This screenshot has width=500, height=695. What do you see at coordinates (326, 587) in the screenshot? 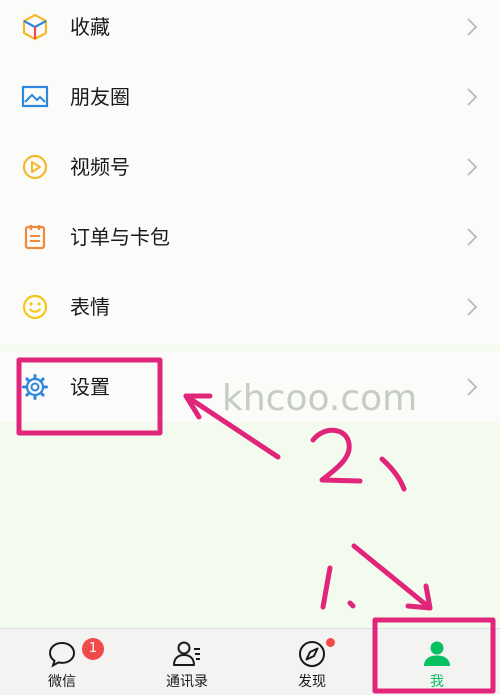
I see `step-1-label` at bounding box center [326, 587].